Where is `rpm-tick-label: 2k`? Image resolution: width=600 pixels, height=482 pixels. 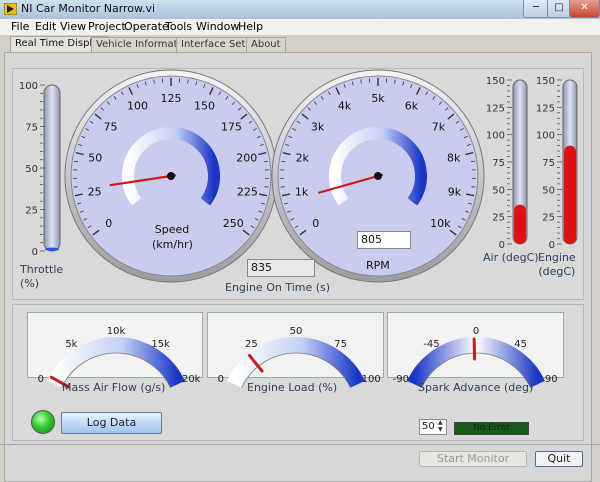 rpm-tick-label: 2k is located at coordinates (303, 157).